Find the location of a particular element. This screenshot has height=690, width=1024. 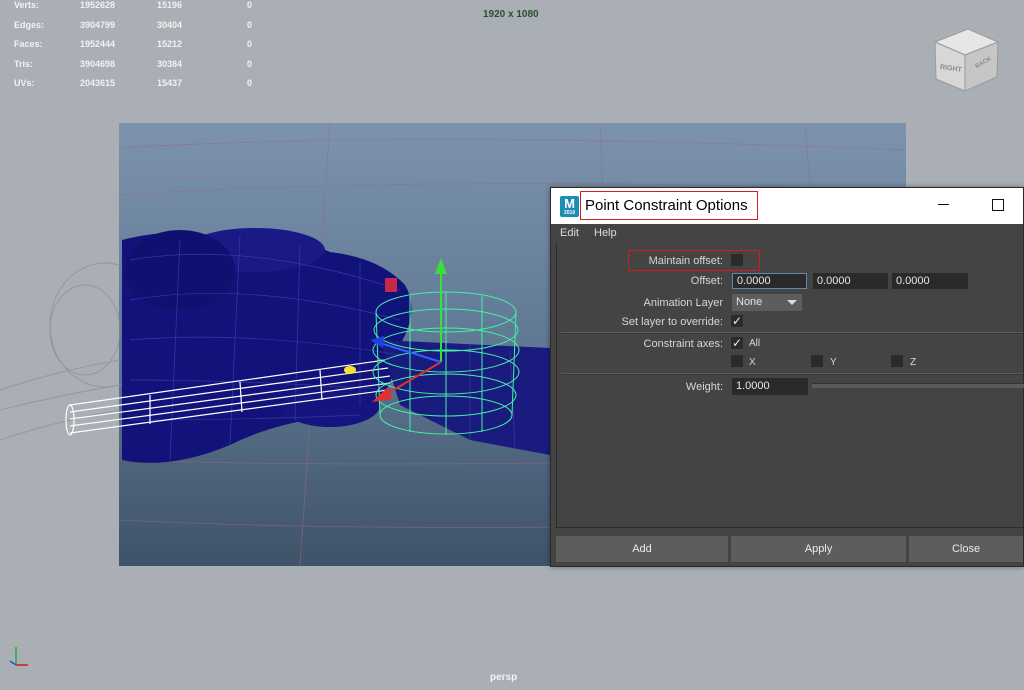

apply-button: Apply is located at coordinates (818, 549).